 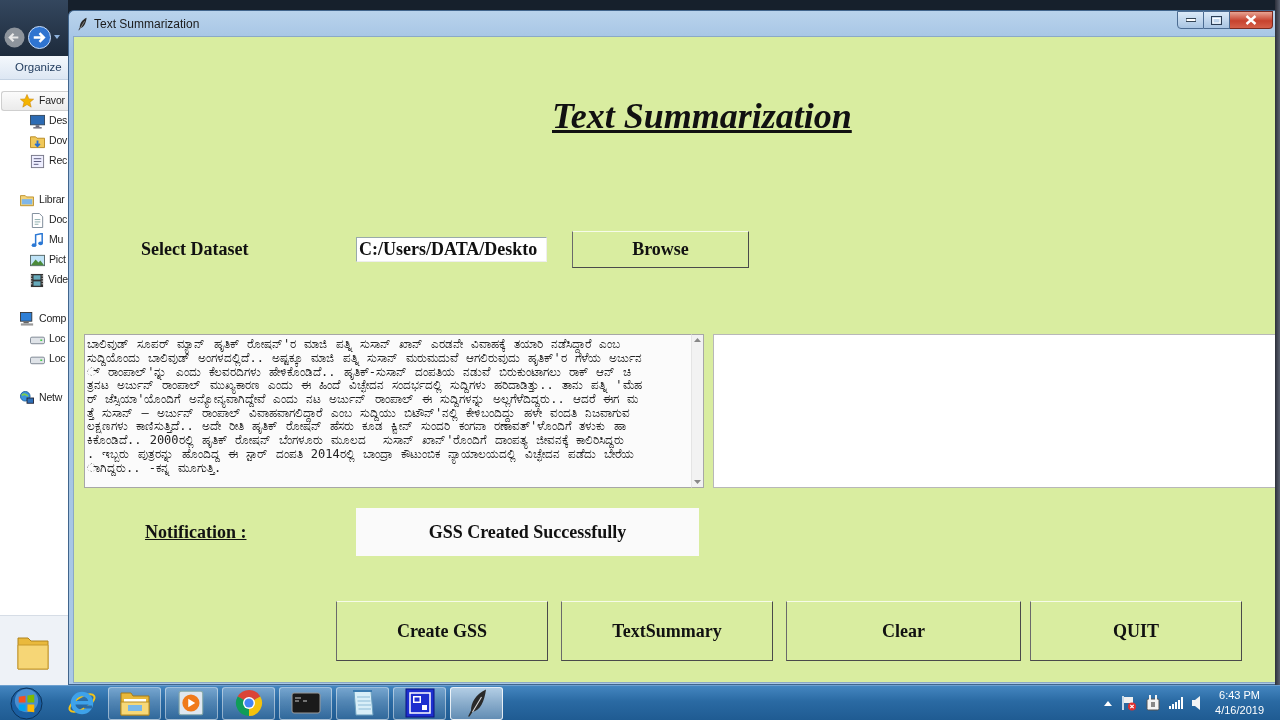 I want to click on nav-item: Comp, so click(x=34, y=319).